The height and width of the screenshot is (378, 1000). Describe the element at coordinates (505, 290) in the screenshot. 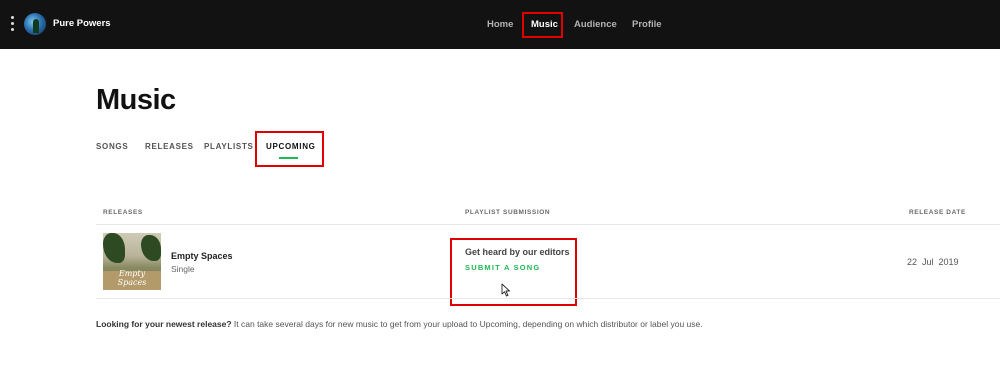

I see `mouse-pointer-icon` at that location.